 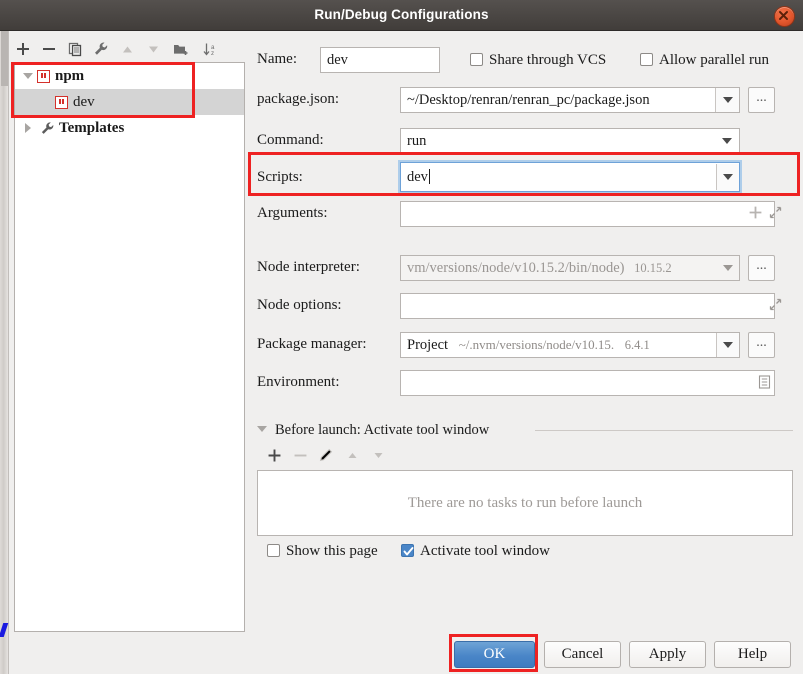 What do you see at coordinates (570, 100) in the screenshot?
I see `package-json-input: ~/Desktop/renran/renran_pc/package.json` at bounding box center [570, 100].